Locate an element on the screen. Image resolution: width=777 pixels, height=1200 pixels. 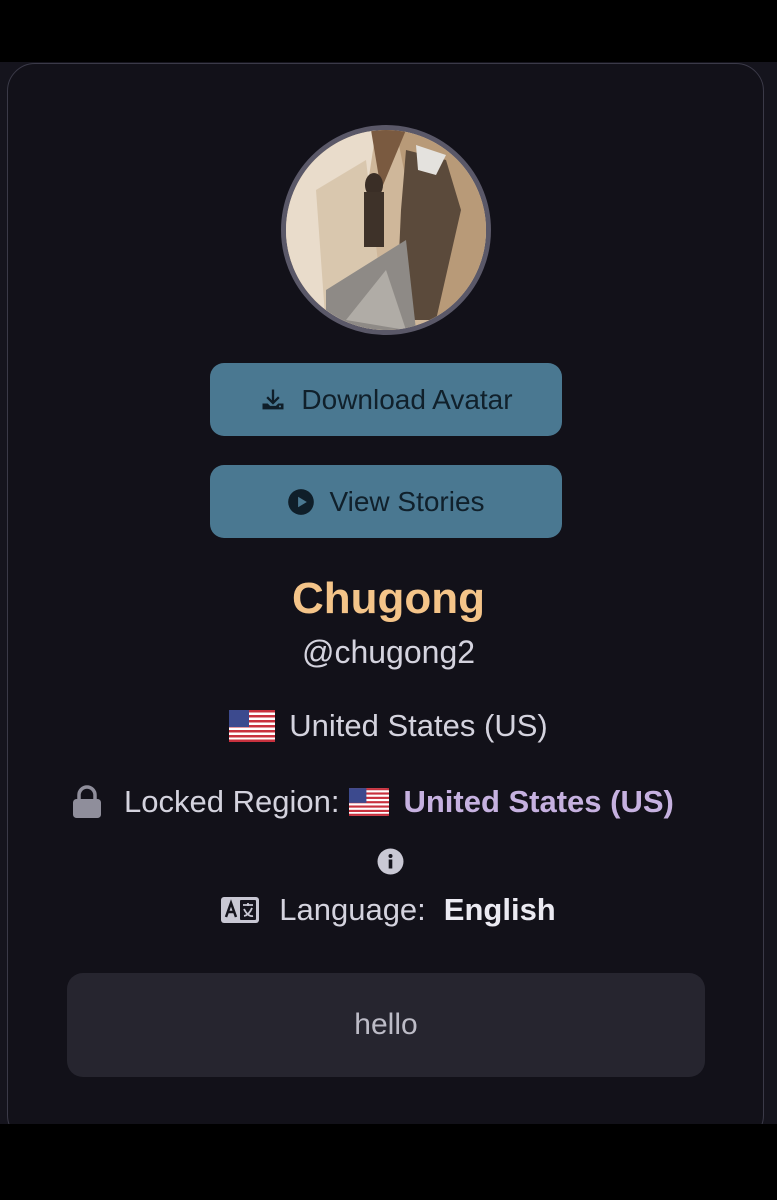
avatar is located at coordinates (386, 230).